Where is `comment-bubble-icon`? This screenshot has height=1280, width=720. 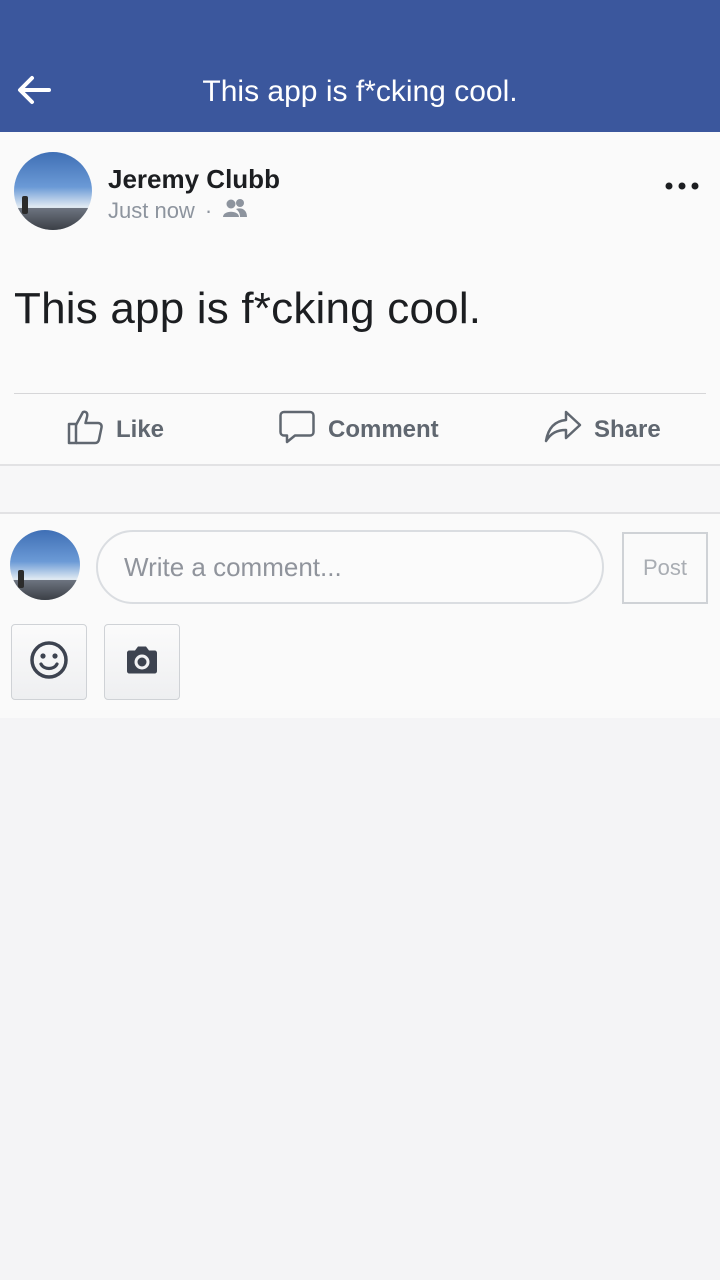 comment-bubble-icon is located at coordinates (297, 430).